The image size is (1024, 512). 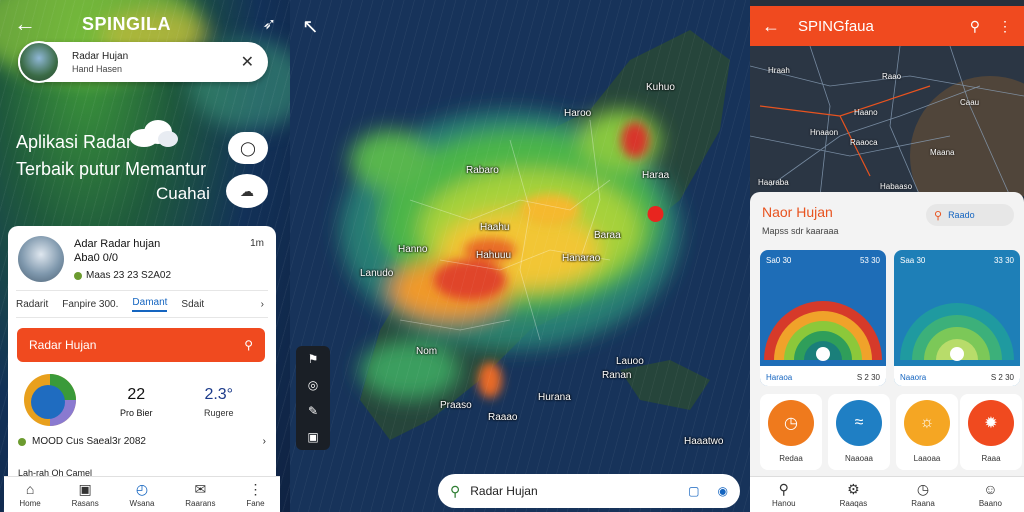 I want to click on icon-card-label: Laaoaa, so click(x=927, y=458).